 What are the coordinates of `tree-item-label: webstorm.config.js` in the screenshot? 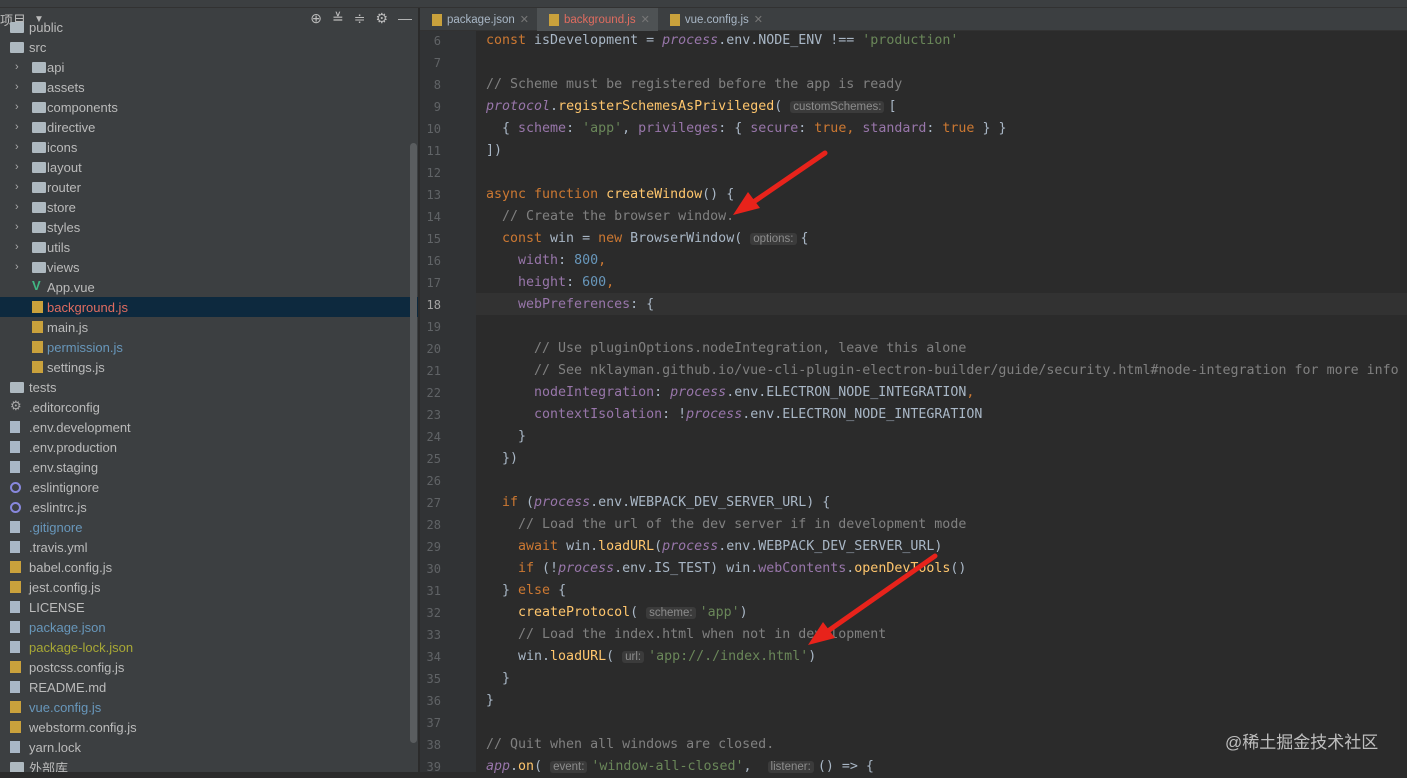 It's located at (83, 727).